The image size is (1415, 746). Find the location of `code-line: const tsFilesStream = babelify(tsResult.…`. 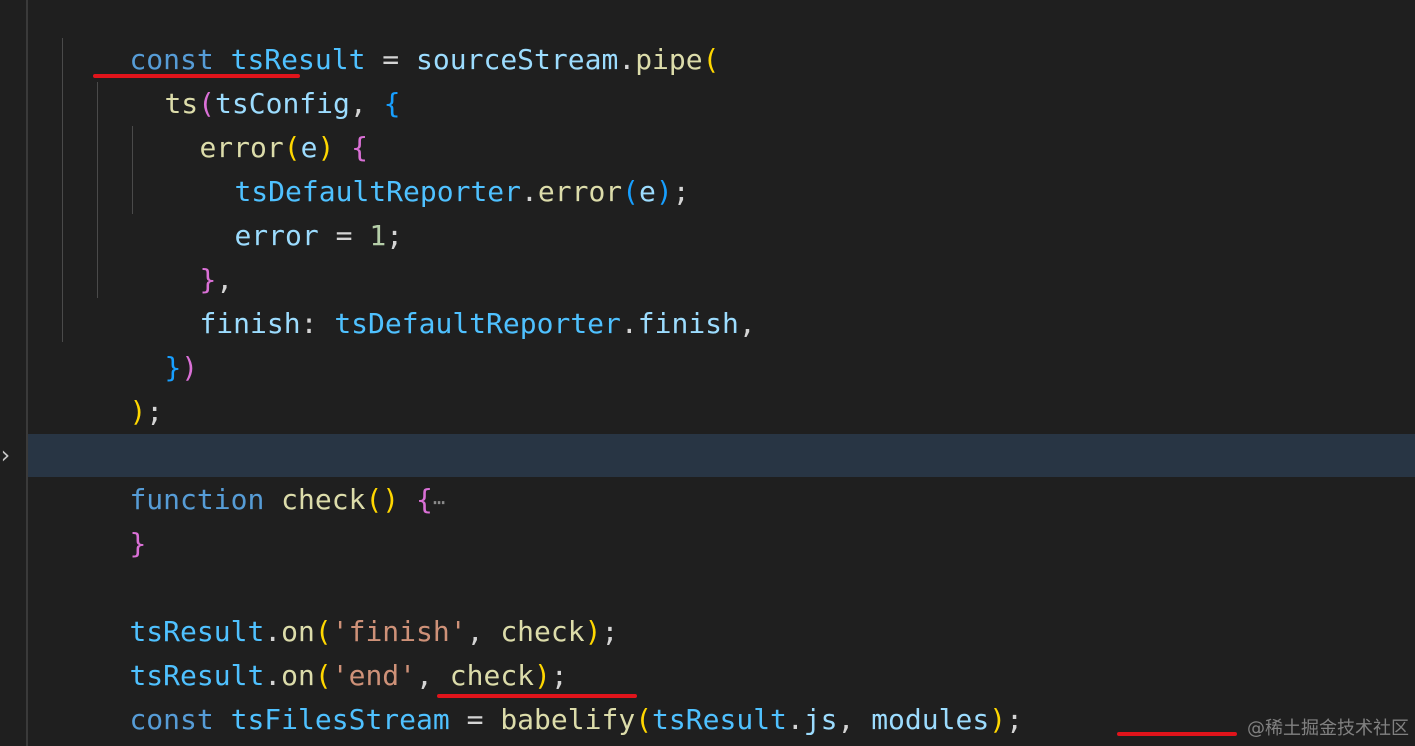

code-line: const tsFilesStream = babelify(tsResult.… is located at coordinates (542, 695).